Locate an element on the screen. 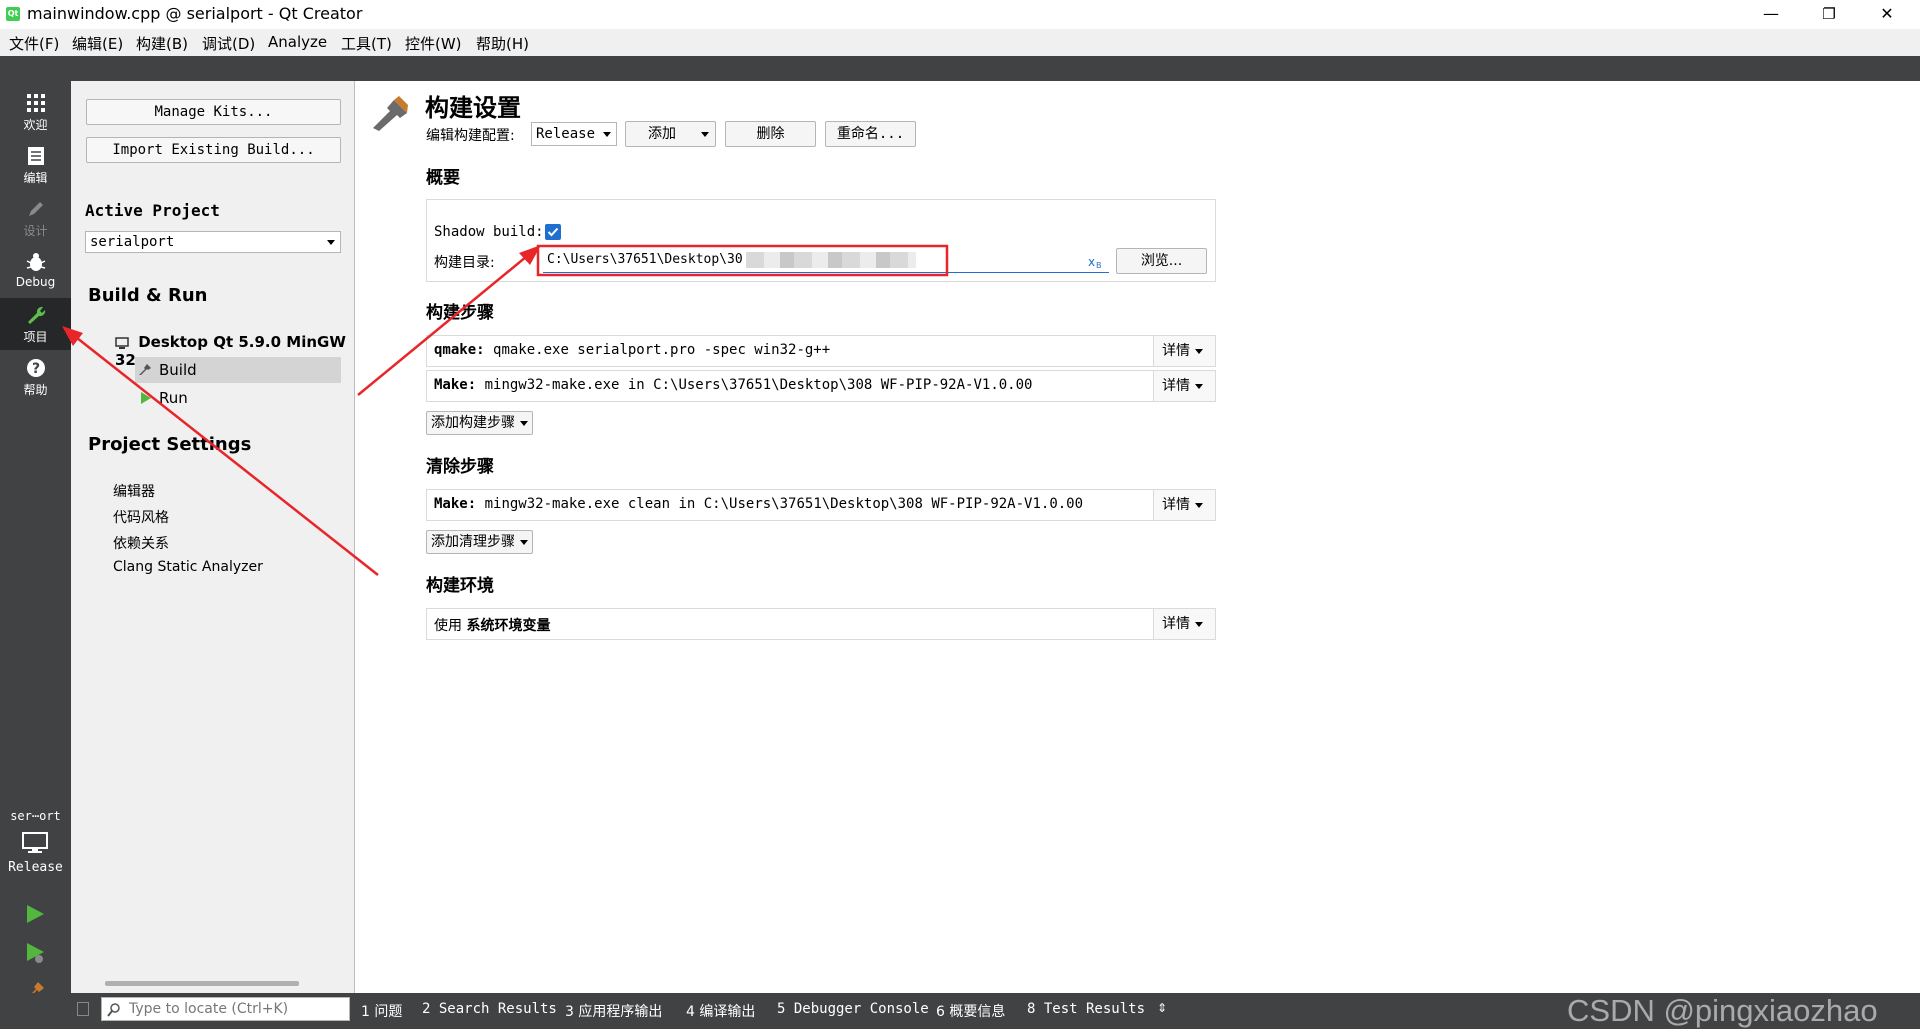  toolbar-strip is located at coordinates (960, 68).